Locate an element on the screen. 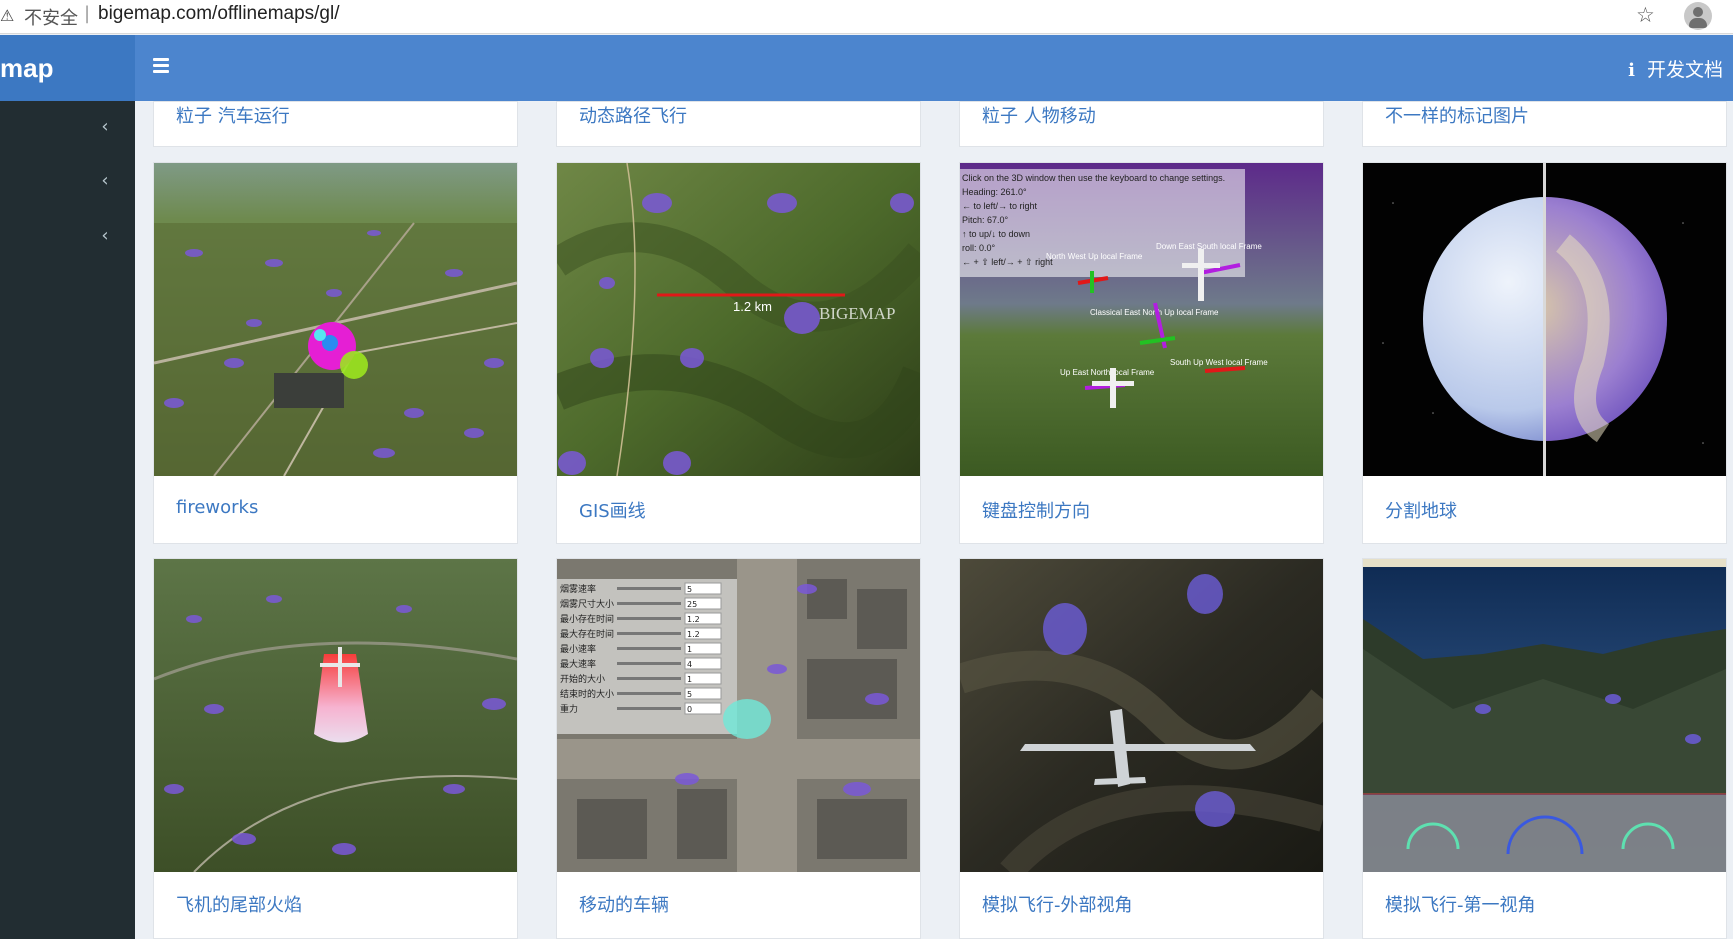 The image size is (1733, 939). example-card: 动态路径飞行 is located at coordinates (738, 124).